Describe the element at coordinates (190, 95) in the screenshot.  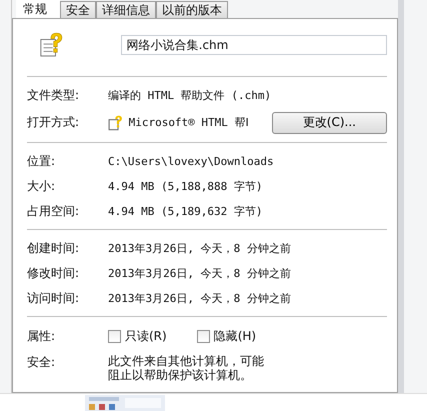
I see `field-value: 编译的 HTML 帮助文件 (.chm)` at that location.